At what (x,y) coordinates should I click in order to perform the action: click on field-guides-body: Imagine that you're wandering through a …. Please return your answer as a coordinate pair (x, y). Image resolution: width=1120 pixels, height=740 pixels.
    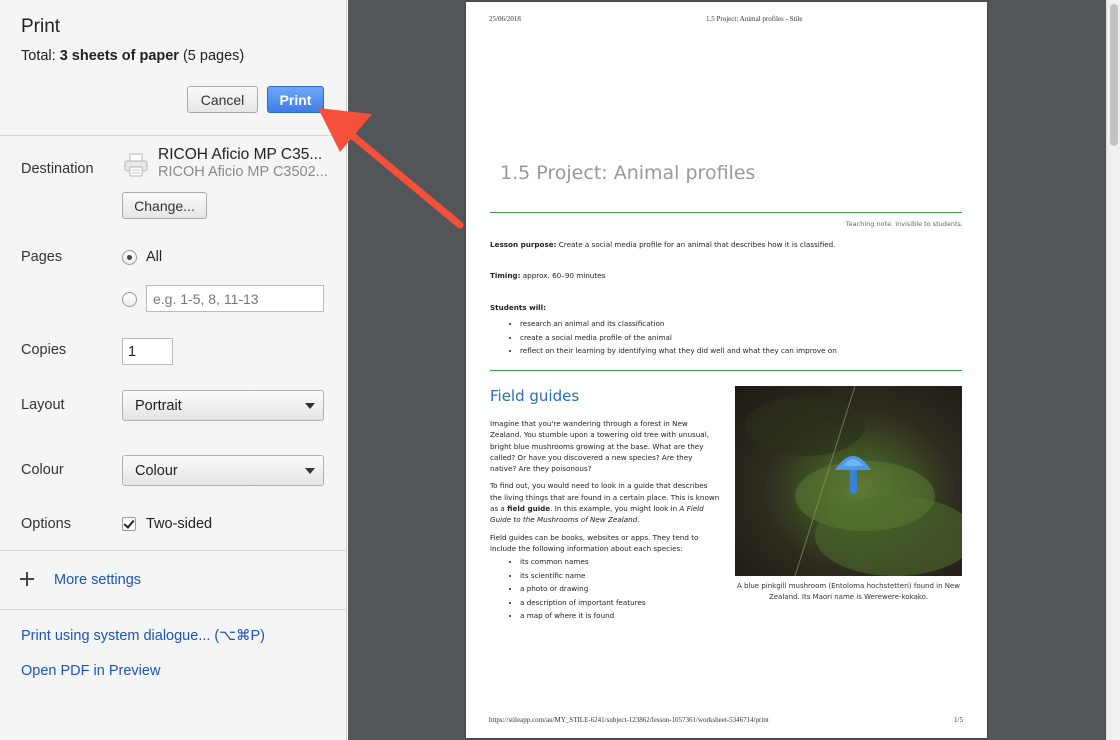
    Looking at the image, I should click on (605, 489).